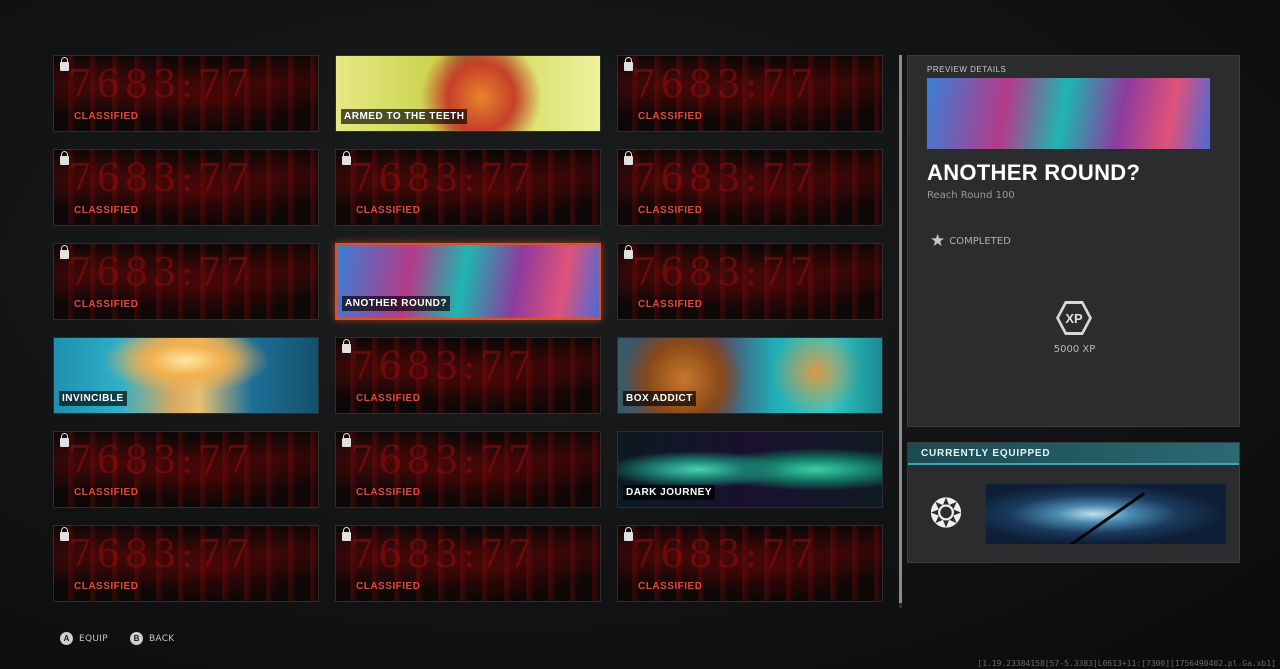 The height and width of the screenshot is (669, 1280). What do you see at coordinates (1074, 349) in the screenshot?
I see `xp-reward: 5000 XP` at bounding box center [1074, 349].